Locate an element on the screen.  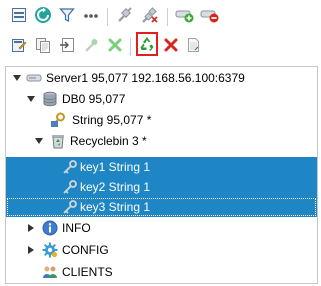
connect-icon is located at coordinates (125, 14).